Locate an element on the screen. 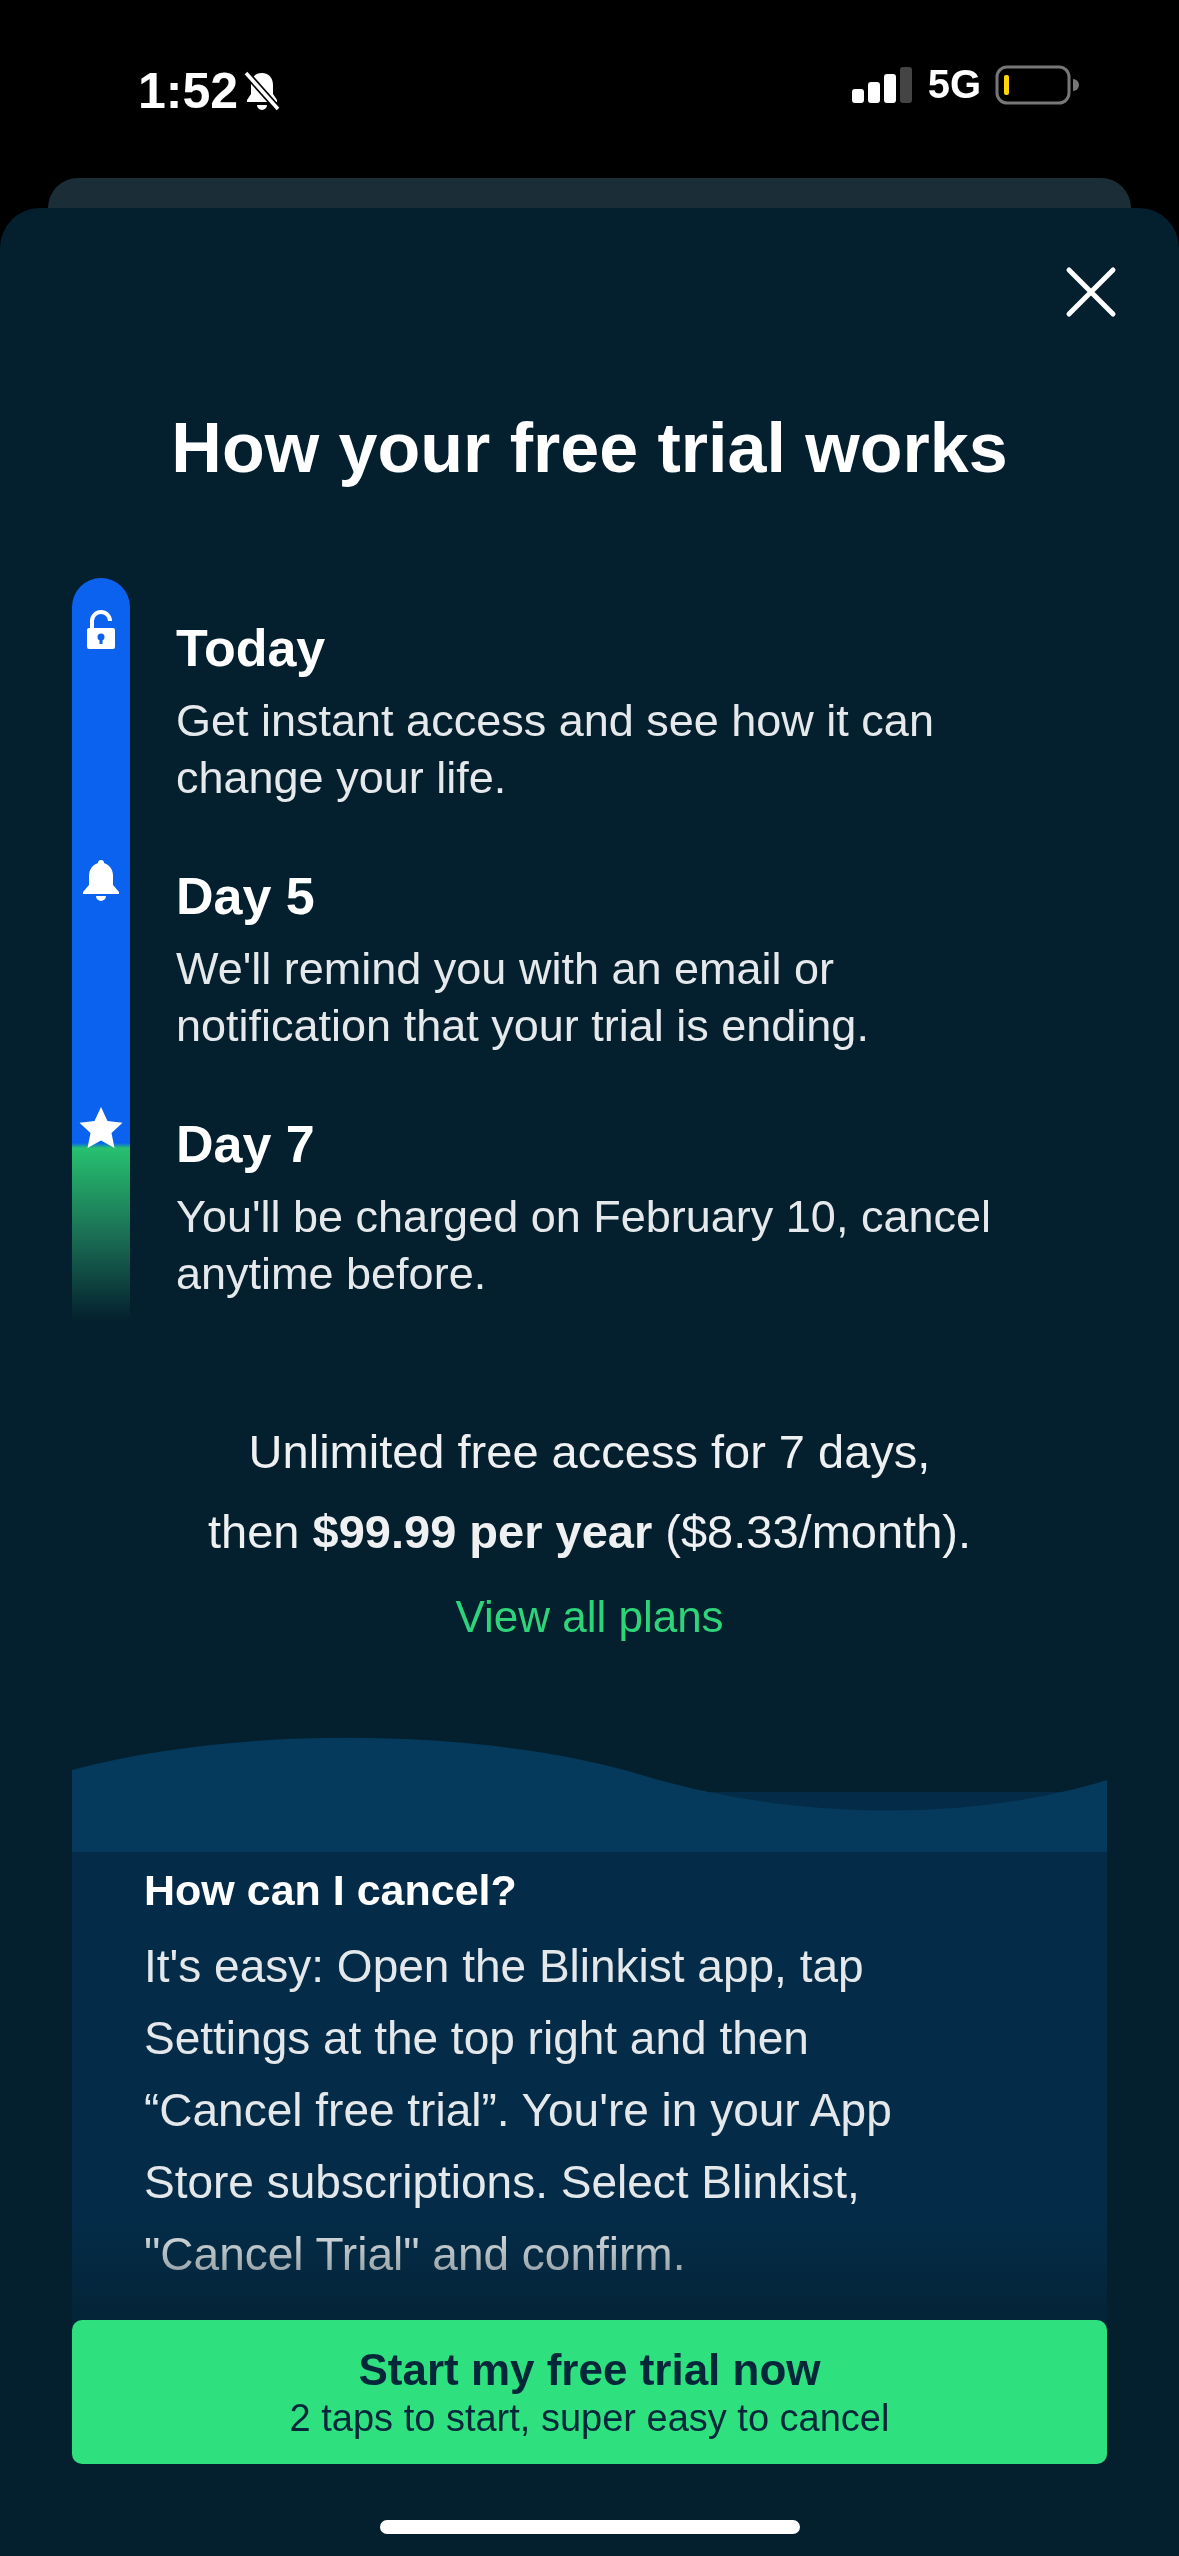 This screenshot has height=2556, width=1179. step-description: We'll remind you with an email or notification that your trial is ending. is located at coordinates (523, 997).